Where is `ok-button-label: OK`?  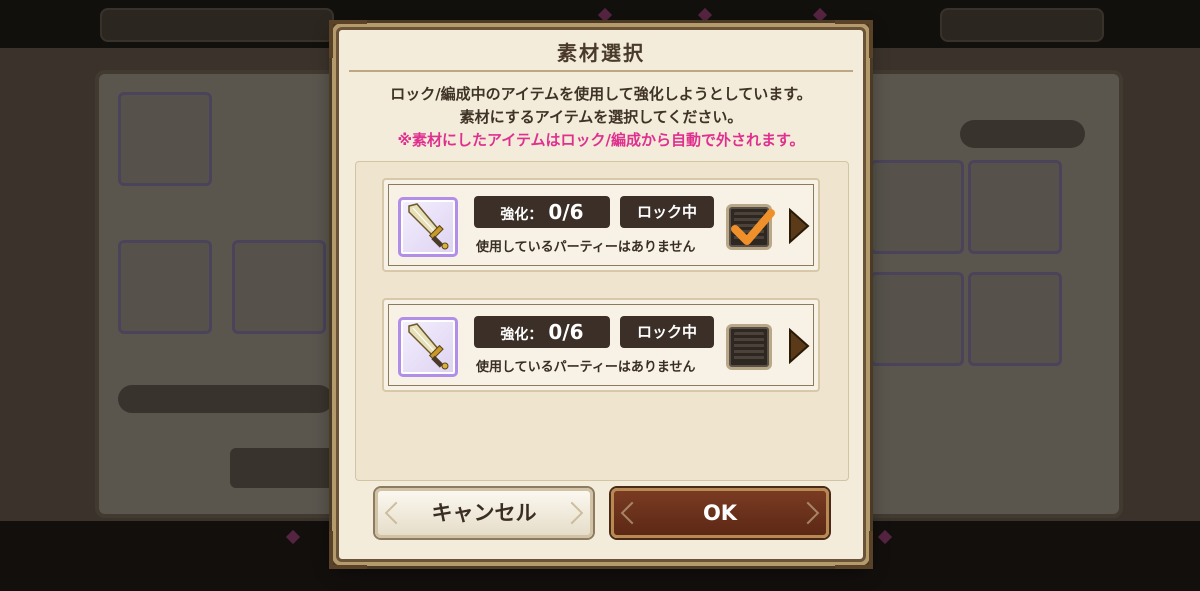 ok-button-label: OK is located at coordinates (720, 513).